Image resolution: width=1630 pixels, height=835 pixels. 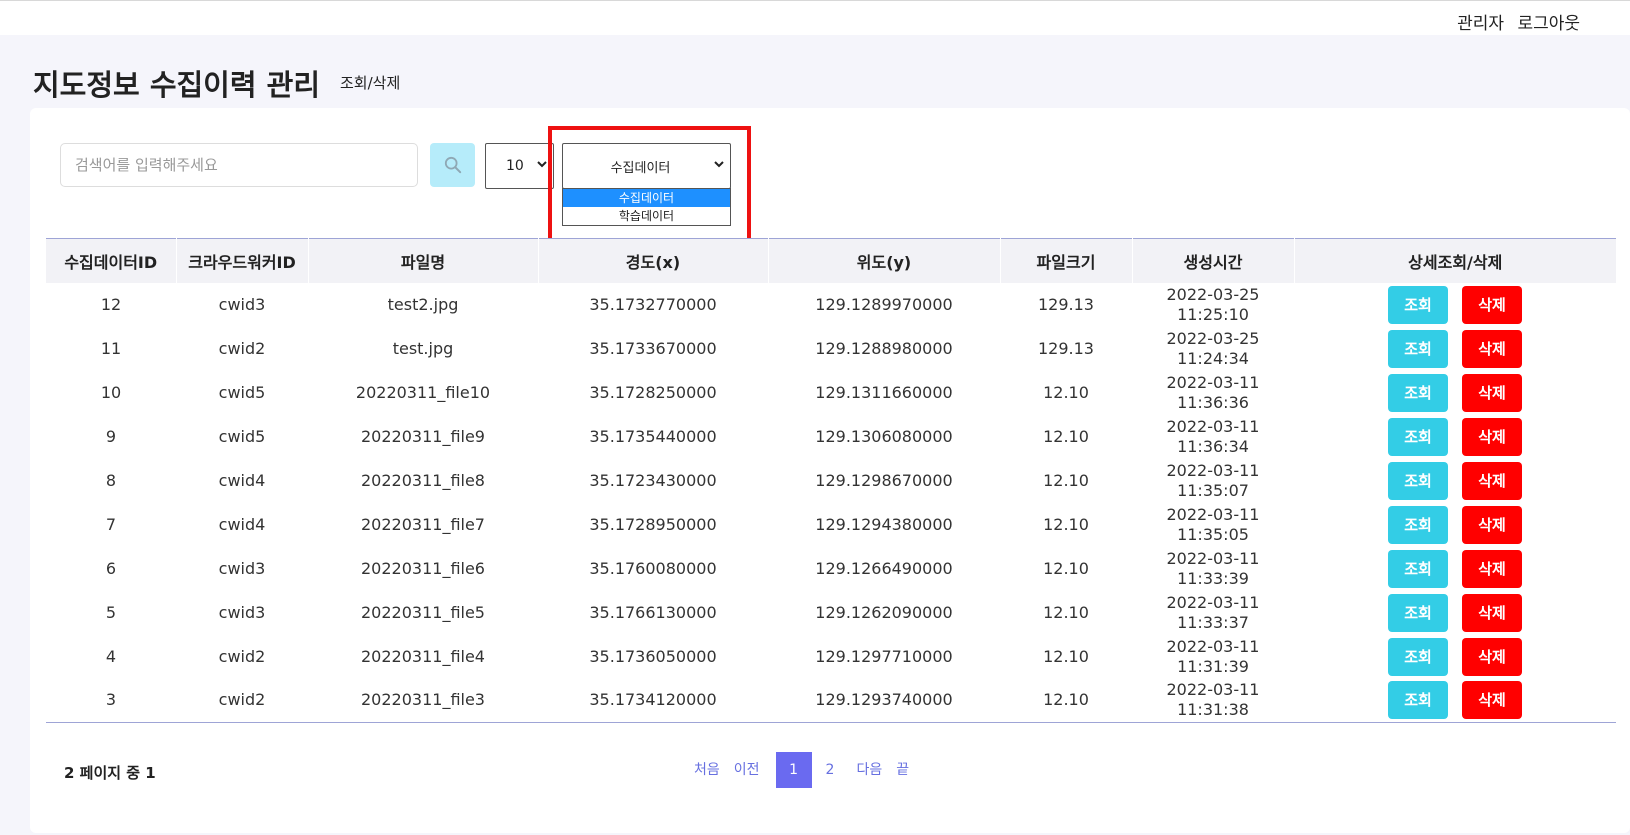 What do you see at coordinates (884, 524) in the screenshot?
I see `cell-latitude: 129.1294380000` at bounding box center [884, 524].